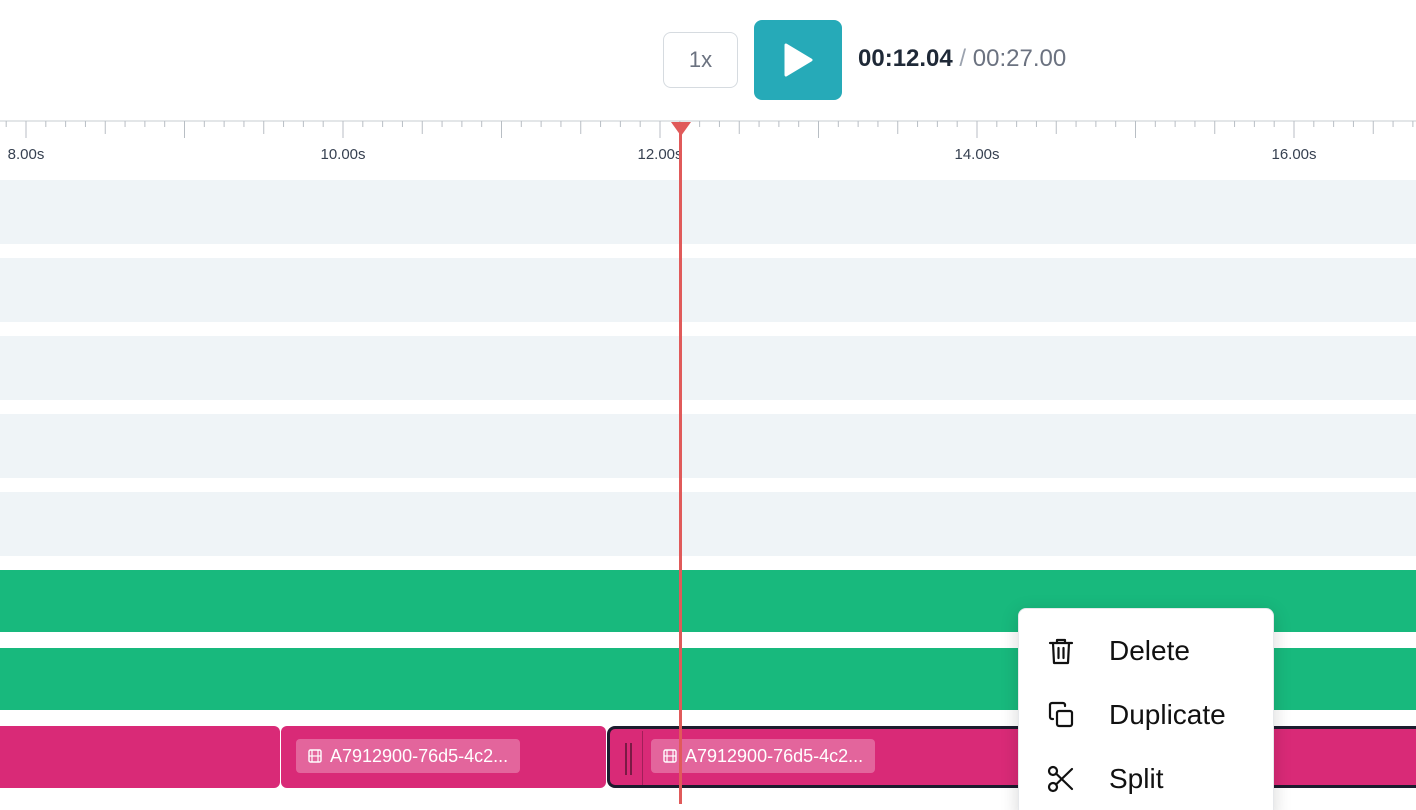  Describe the element at coordinates (977, 154) in the screenshot. I see `ruler-label: 14.00s` at that location.